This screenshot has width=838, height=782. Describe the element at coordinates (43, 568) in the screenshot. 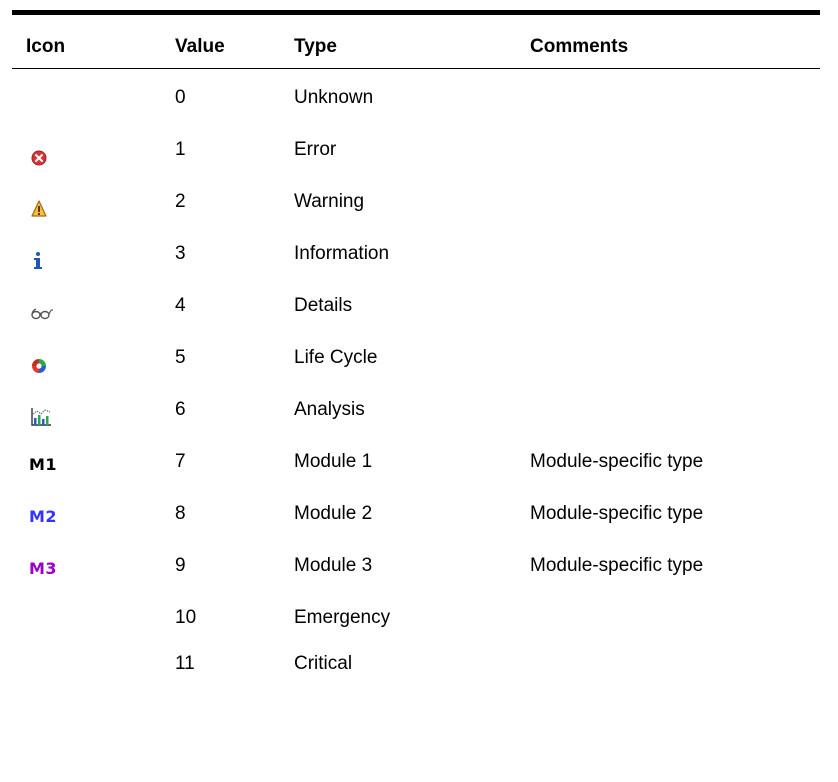

I see `module-3-icon: M3` at that location.